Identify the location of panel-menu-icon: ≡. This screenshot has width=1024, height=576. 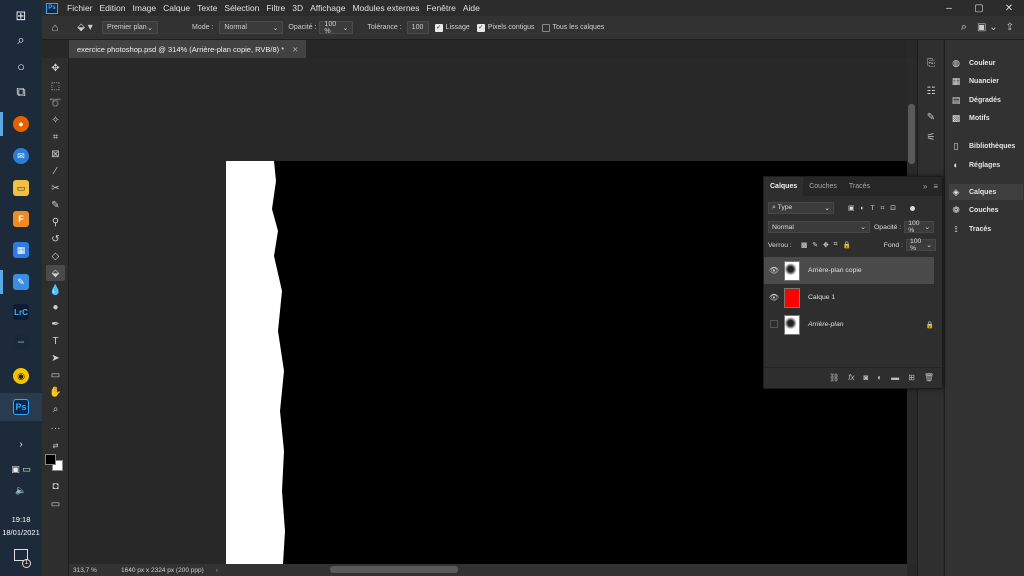
(935, 186).